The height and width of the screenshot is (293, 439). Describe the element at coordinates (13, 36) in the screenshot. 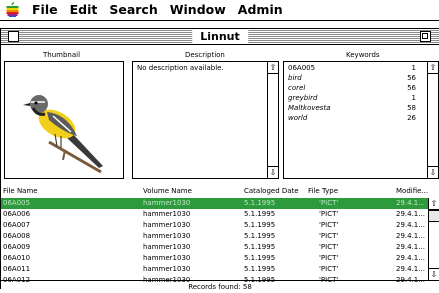

I see `close-box` at that location.